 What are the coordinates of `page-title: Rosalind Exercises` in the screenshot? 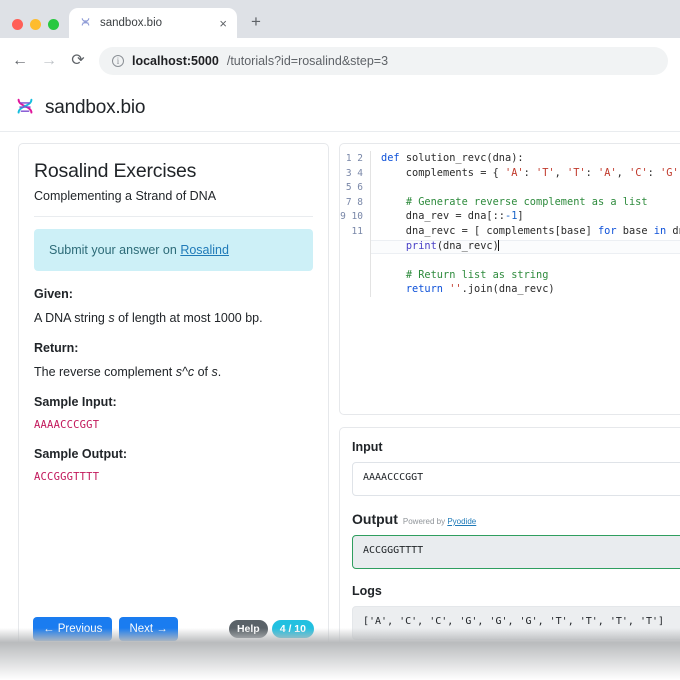 It's located at (115, 171).